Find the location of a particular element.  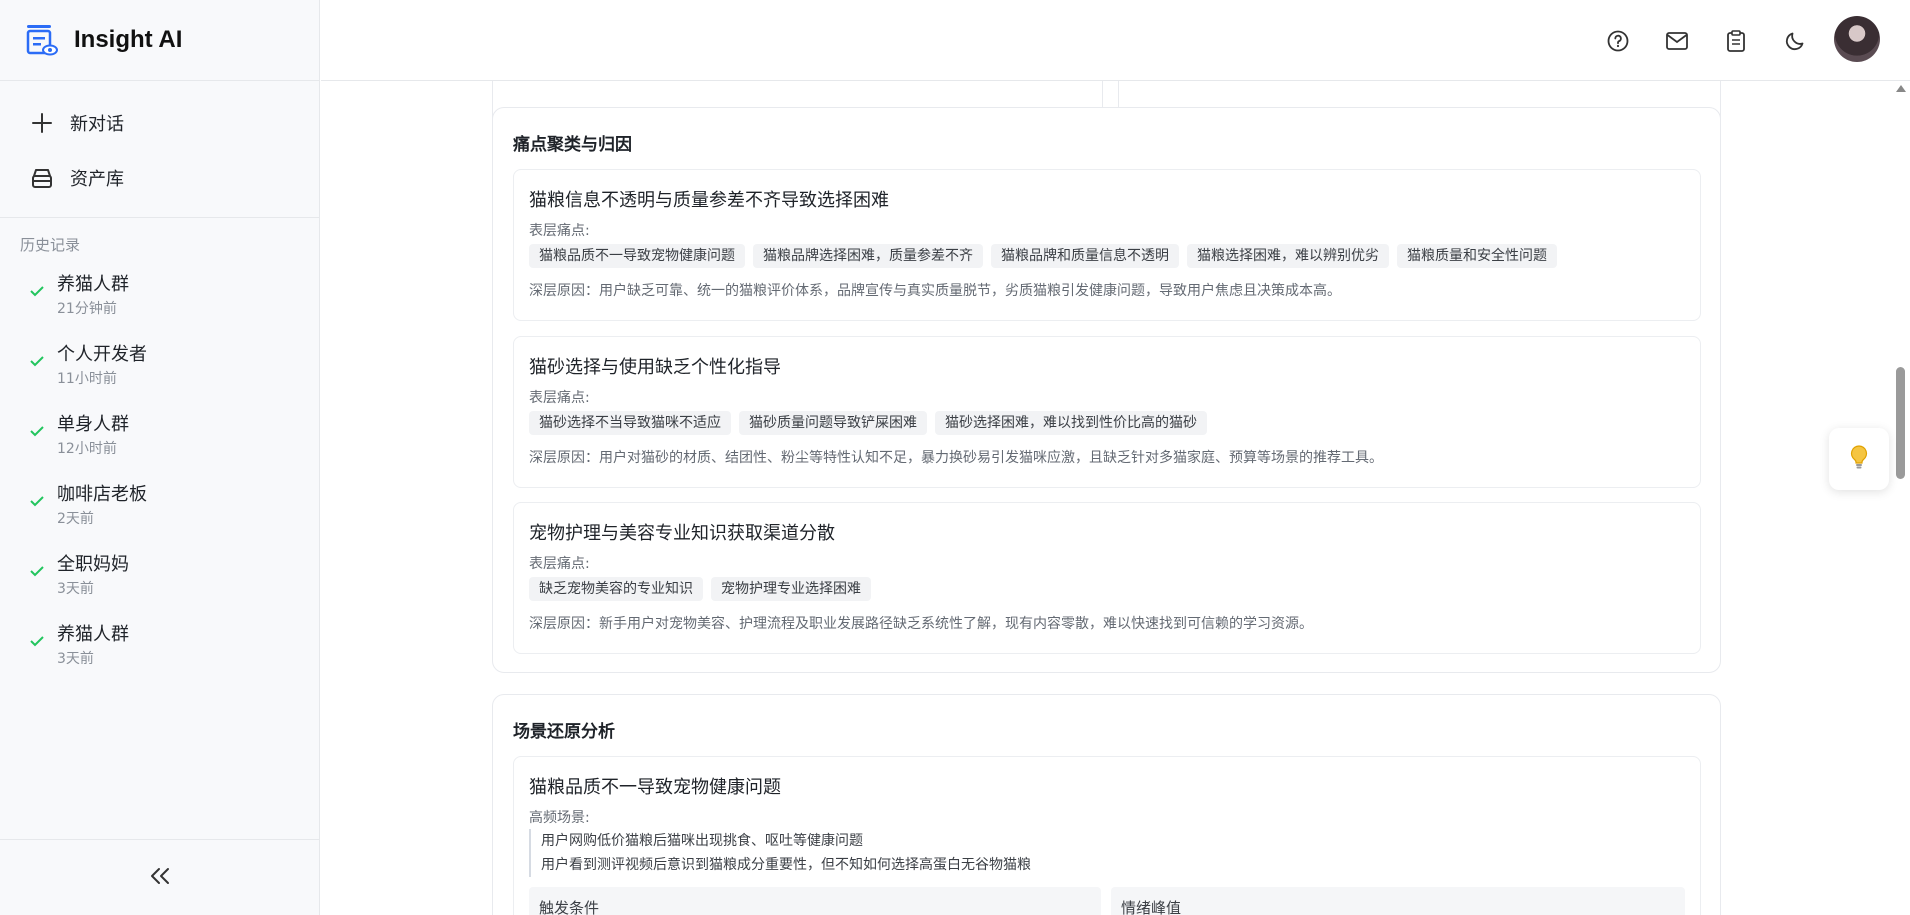

sidebar-nav: 新对话 资产库 is located at coordinates (159, 149).